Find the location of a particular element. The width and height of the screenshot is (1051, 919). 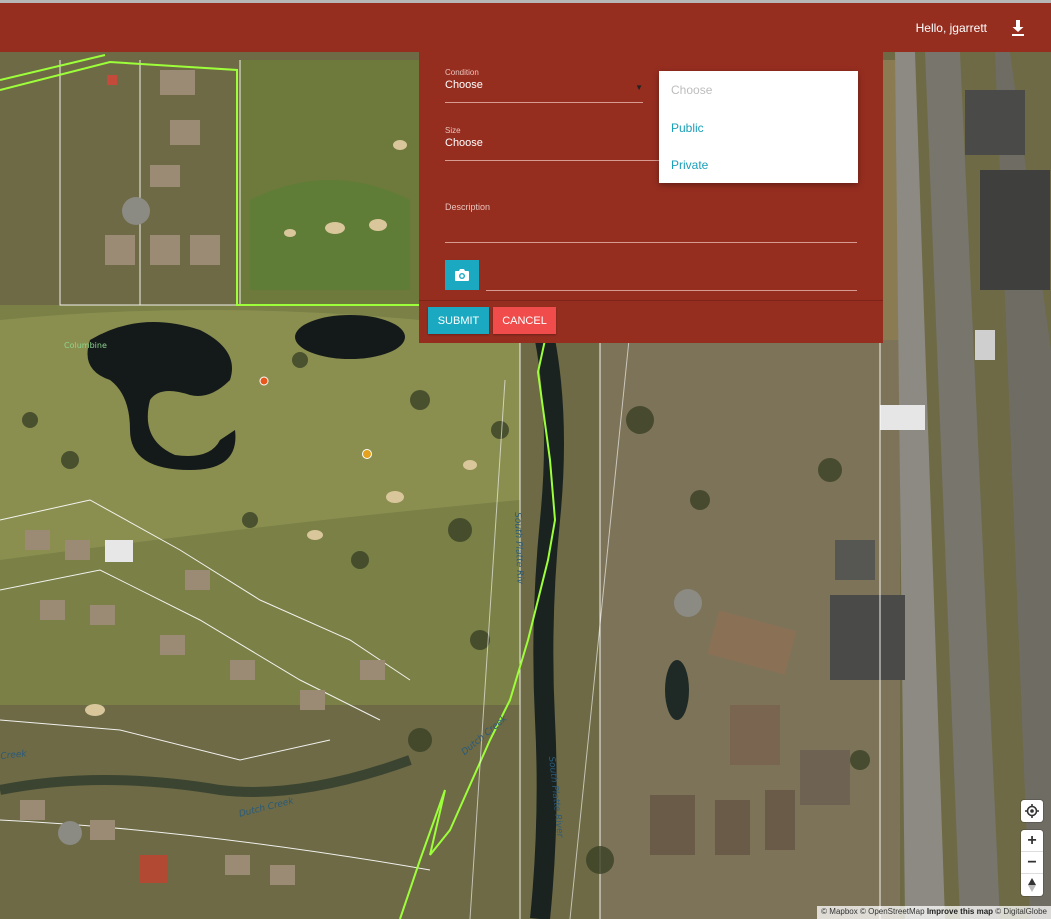

condition-select: Condition Choose ▼ is located at coordinates (544, 86).